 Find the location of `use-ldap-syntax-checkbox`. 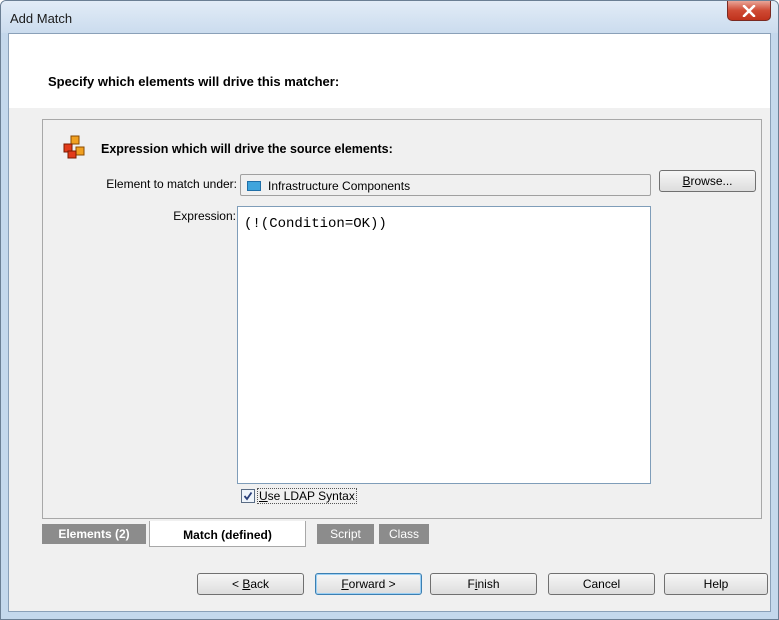

use-ldap-syntax-checkbox is located at coordinates (248, 496).